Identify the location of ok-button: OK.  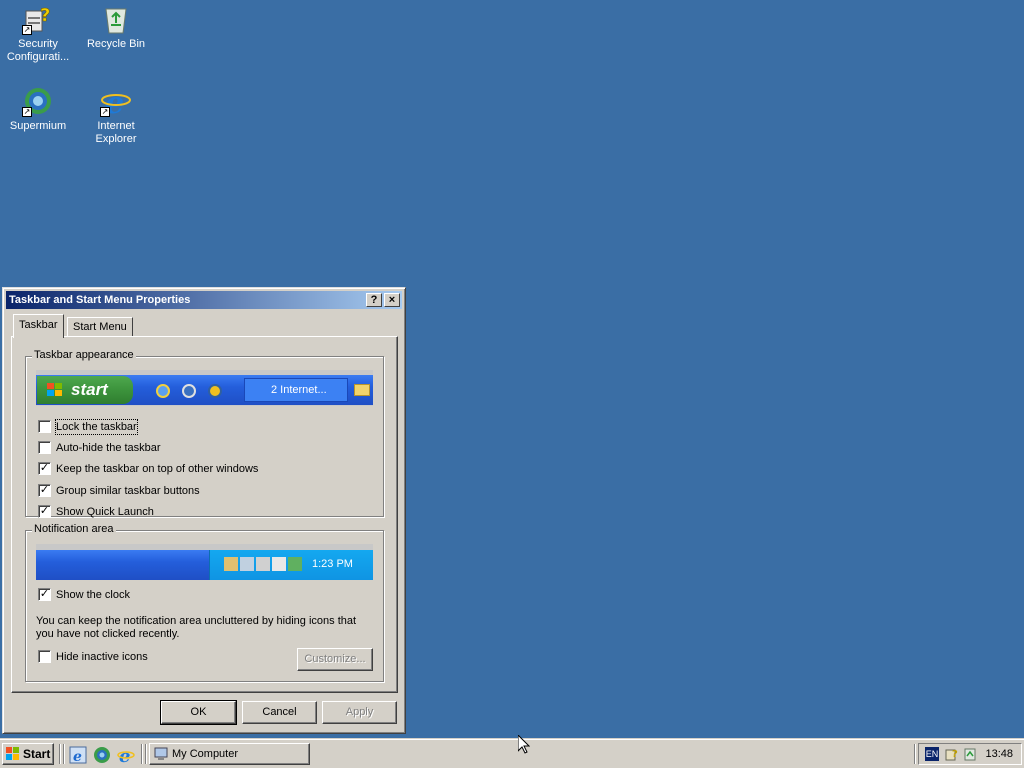
(198, 712).